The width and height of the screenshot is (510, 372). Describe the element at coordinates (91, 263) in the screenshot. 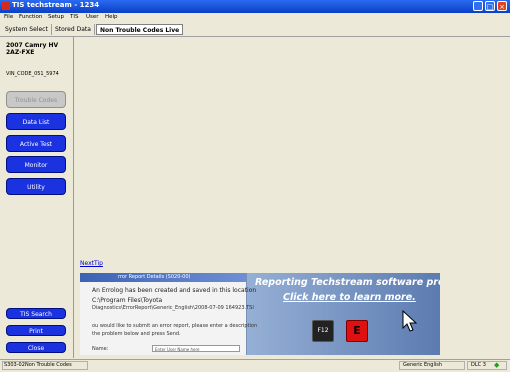

I see `next-tip-link: NextTip` at that location.